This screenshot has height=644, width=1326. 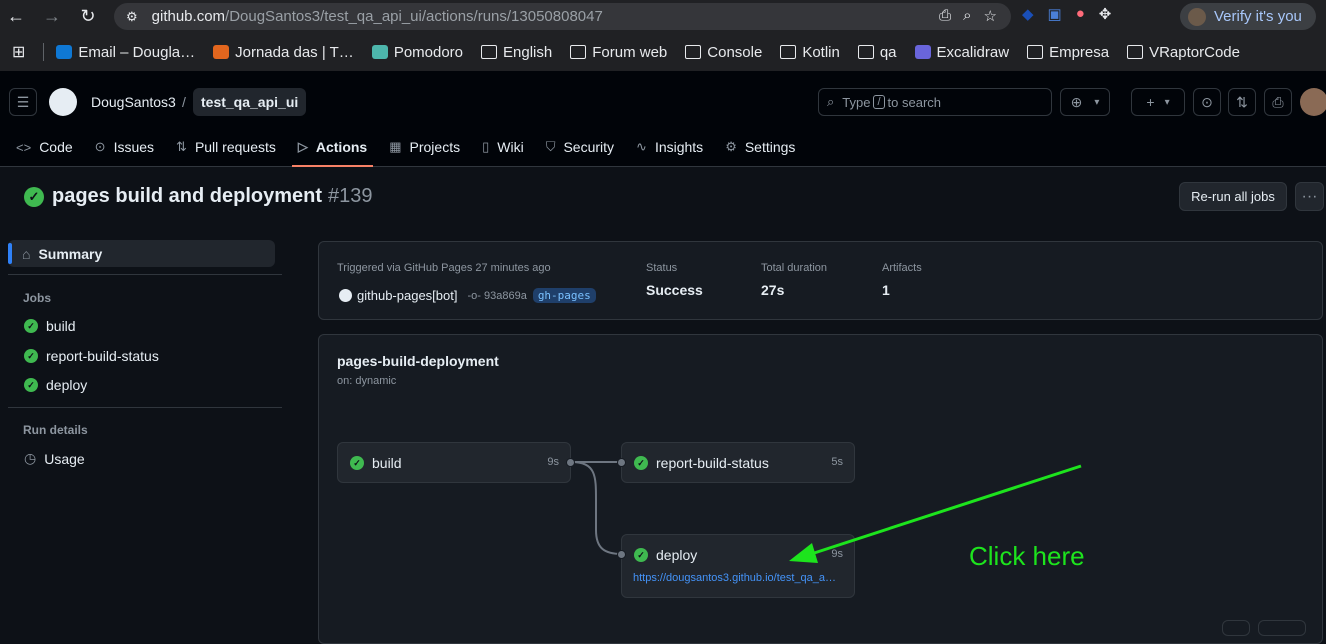 I want to click on annotation-label: Click here, so click(x=1027, y=556).